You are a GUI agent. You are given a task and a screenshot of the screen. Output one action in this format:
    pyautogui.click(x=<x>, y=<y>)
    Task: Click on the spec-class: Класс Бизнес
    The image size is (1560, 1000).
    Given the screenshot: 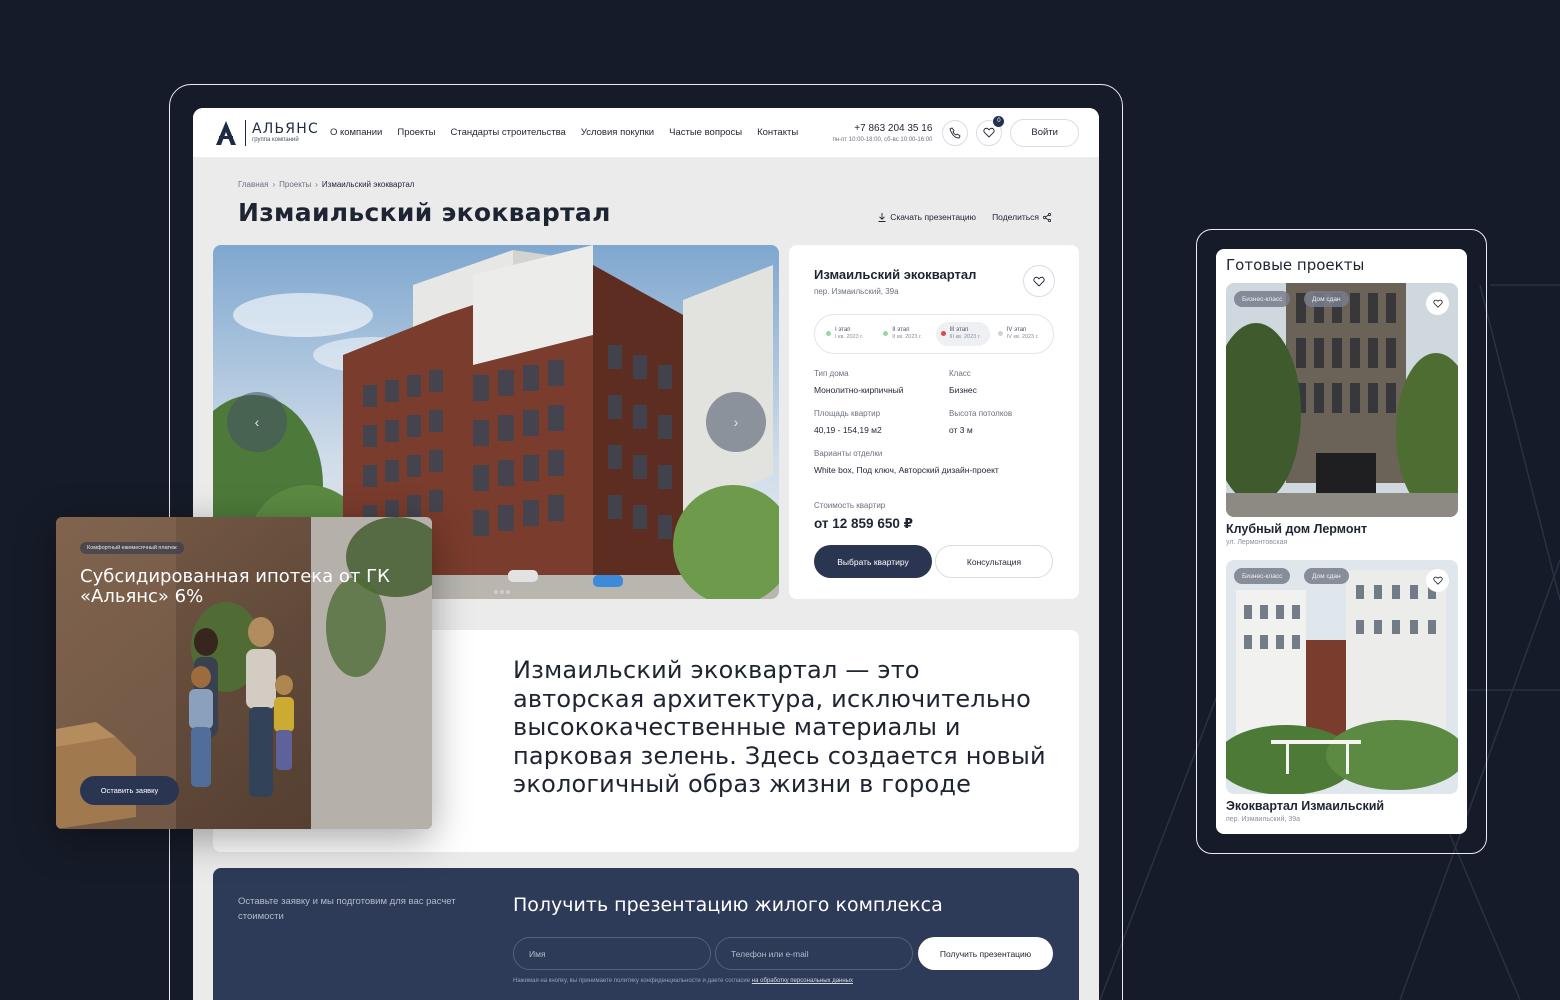 What is the action you would take?
    pyautogui.click(x=963, y=382)
    